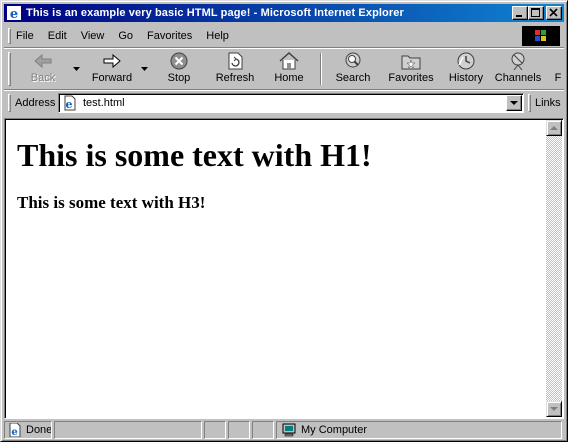 This screenshot has height=442, width=568. What do you see at coordinates (235, 61) in the screenshot?
I see `refresh-icon` at bounding box center [235, 61].